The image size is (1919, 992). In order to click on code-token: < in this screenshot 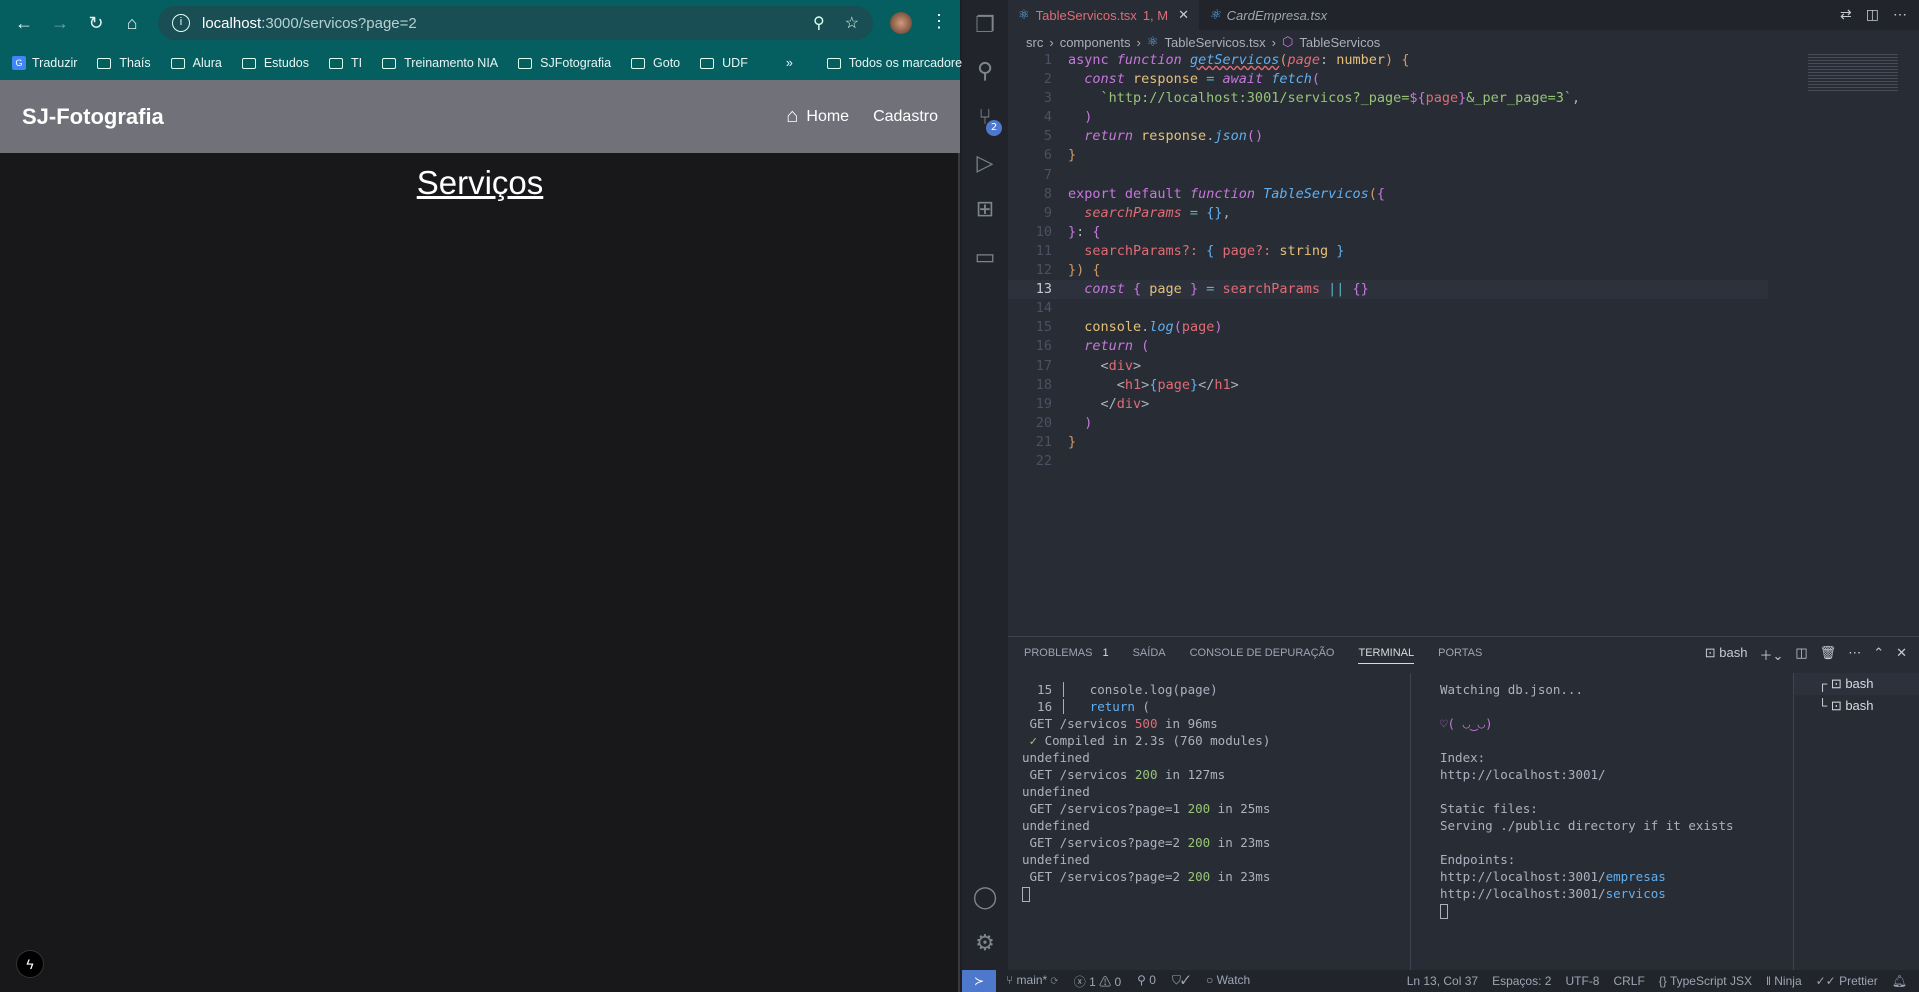, I will do `click(1096, 384)`.